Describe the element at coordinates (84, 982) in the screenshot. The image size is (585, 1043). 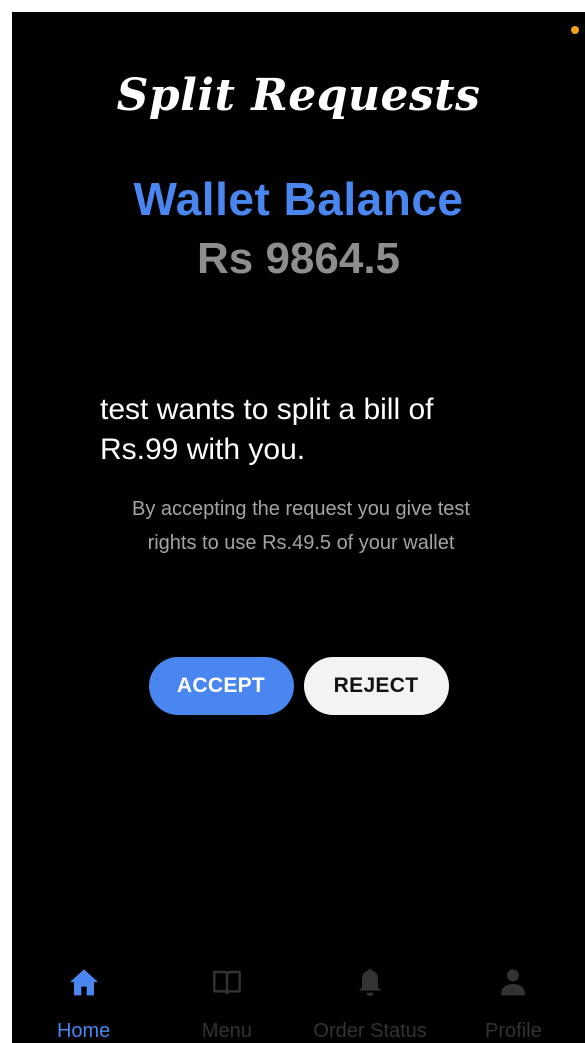
I see `home-icon` at that location.